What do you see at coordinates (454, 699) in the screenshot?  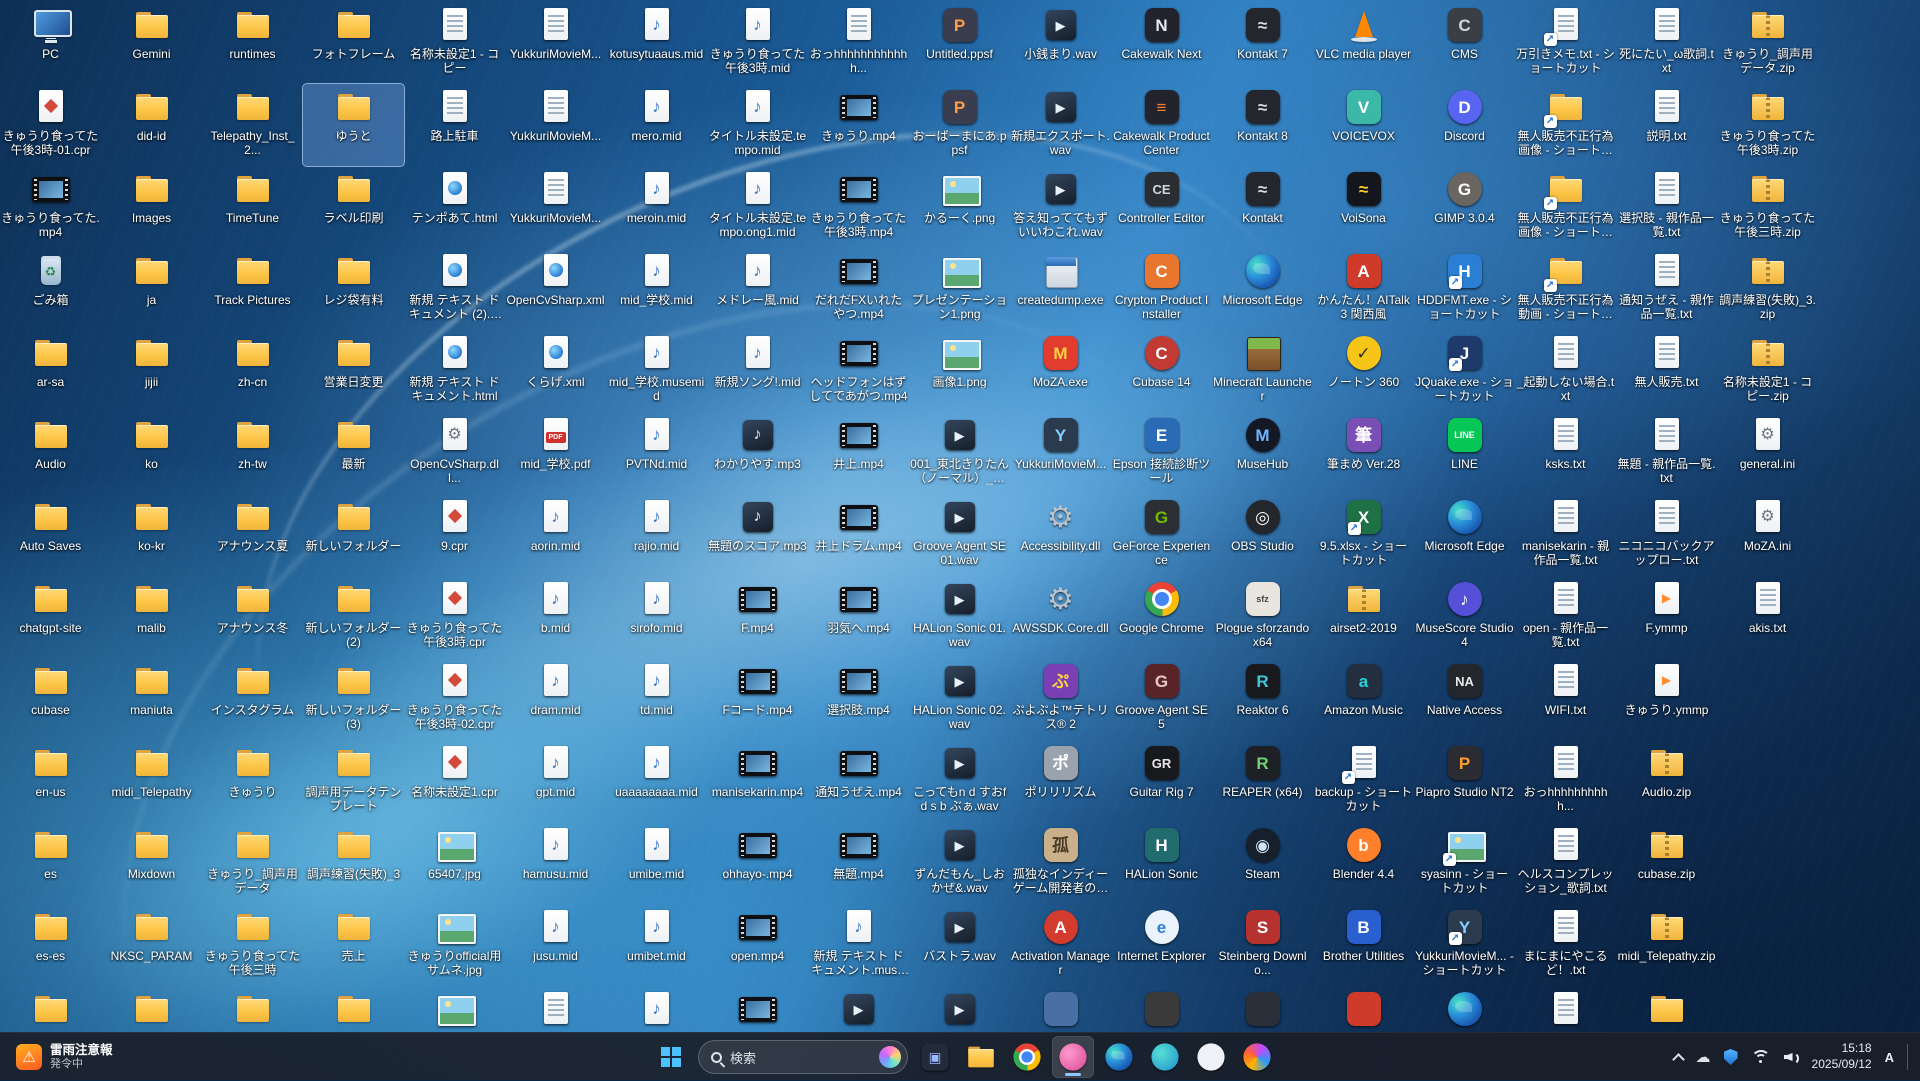 I see `desktop-icon: きゅうり食ってた午後3時-02.cpr` at bounding box center [454, 699].